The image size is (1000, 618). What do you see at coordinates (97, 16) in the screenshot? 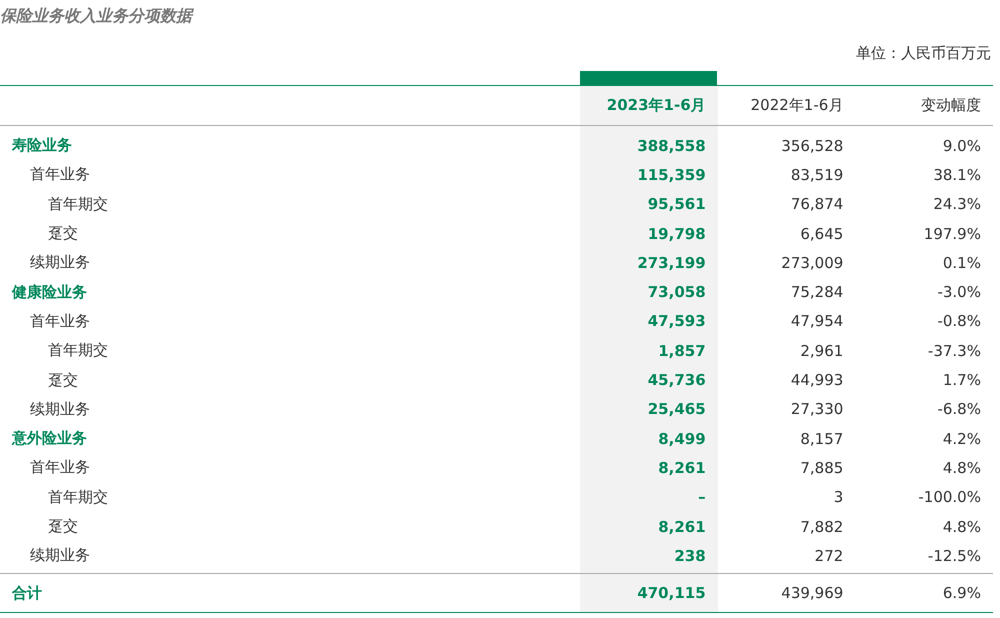
I see `table-title: 保险业务收入业务分项数据` at bounding box center [97, 16].